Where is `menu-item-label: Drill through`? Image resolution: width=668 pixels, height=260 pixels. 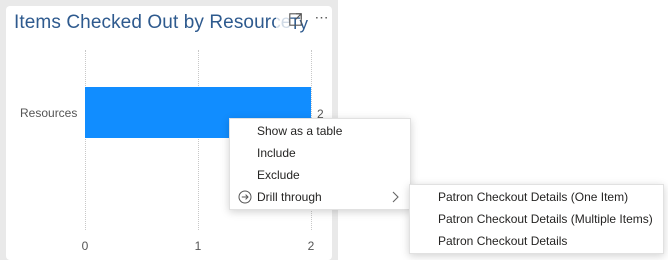 menu-item-label: Drill through is located at coordinates (289, 197).